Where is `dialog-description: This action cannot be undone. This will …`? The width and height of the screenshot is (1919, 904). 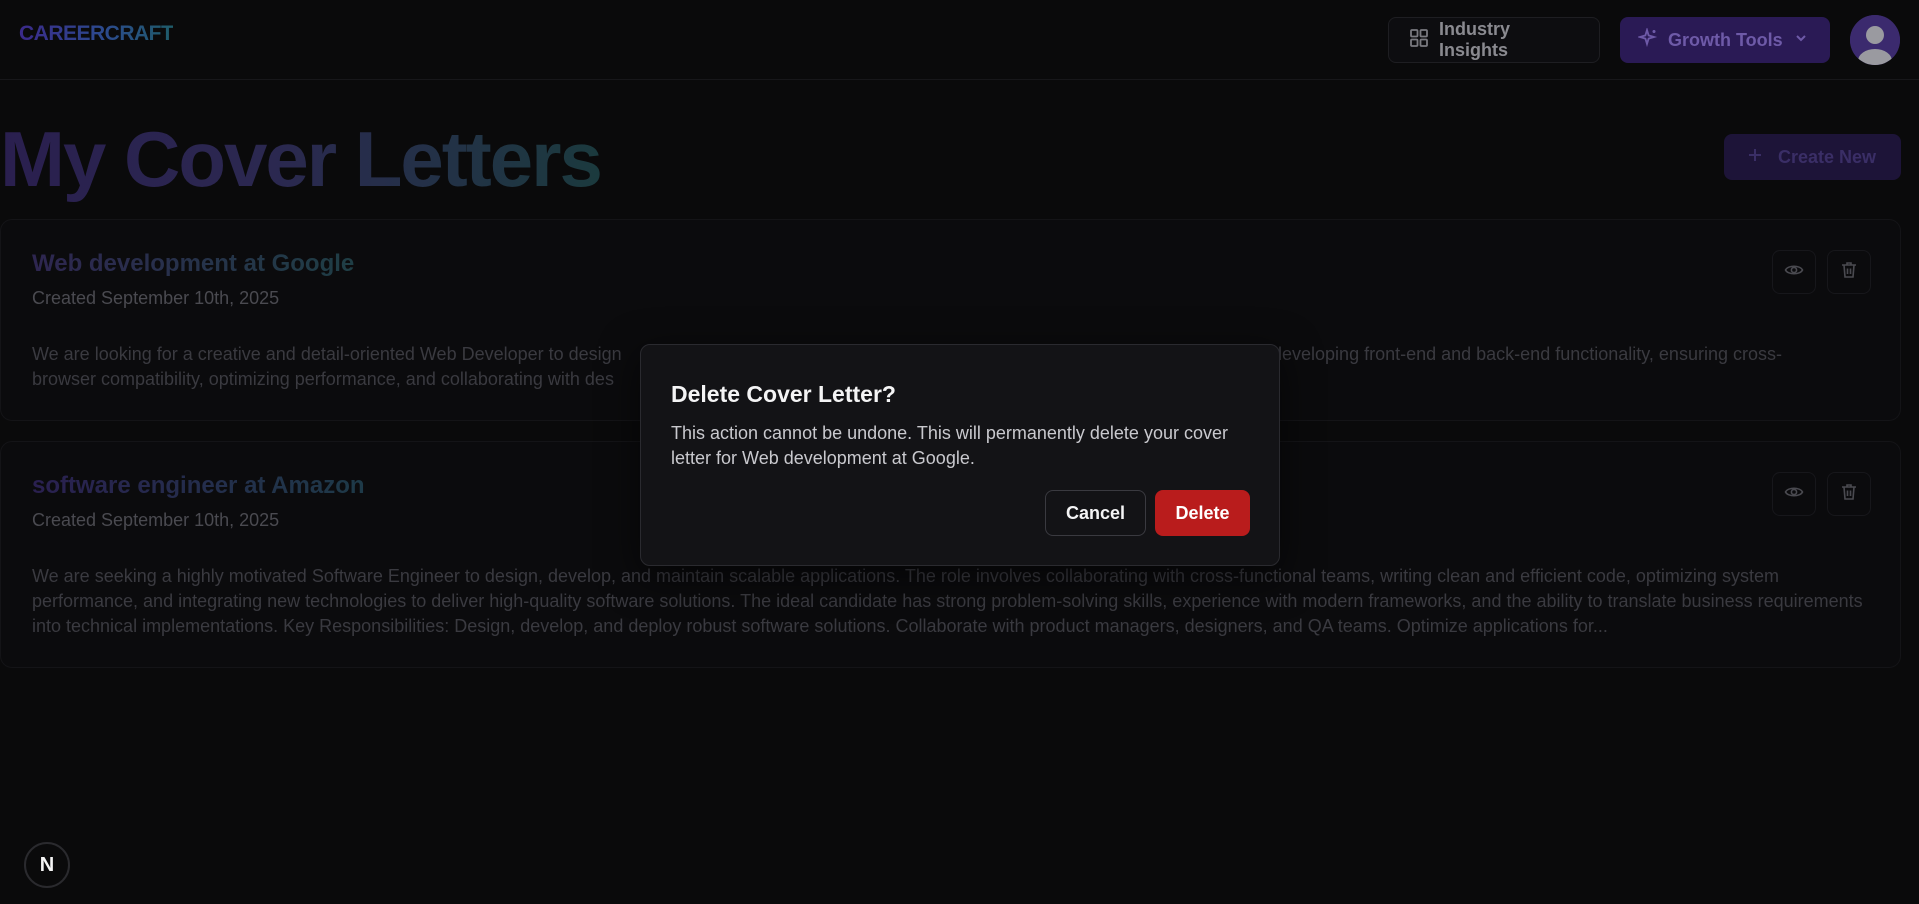
dialog-description: This action cannot be undone. This will … is located at coordinates (949, 445).